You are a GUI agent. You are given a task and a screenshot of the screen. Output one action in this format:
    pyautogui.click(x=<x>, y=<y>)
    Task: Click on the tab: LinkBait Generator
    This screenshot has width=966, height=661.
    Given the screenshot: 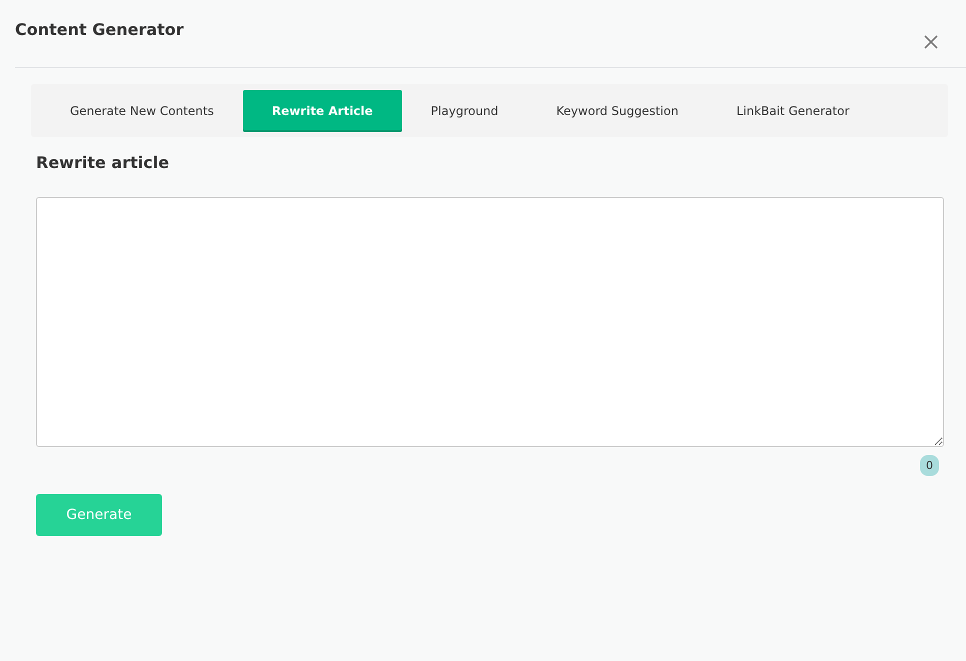 What is the action you would take?
    pyautogui.click(x=792, y=111)
    